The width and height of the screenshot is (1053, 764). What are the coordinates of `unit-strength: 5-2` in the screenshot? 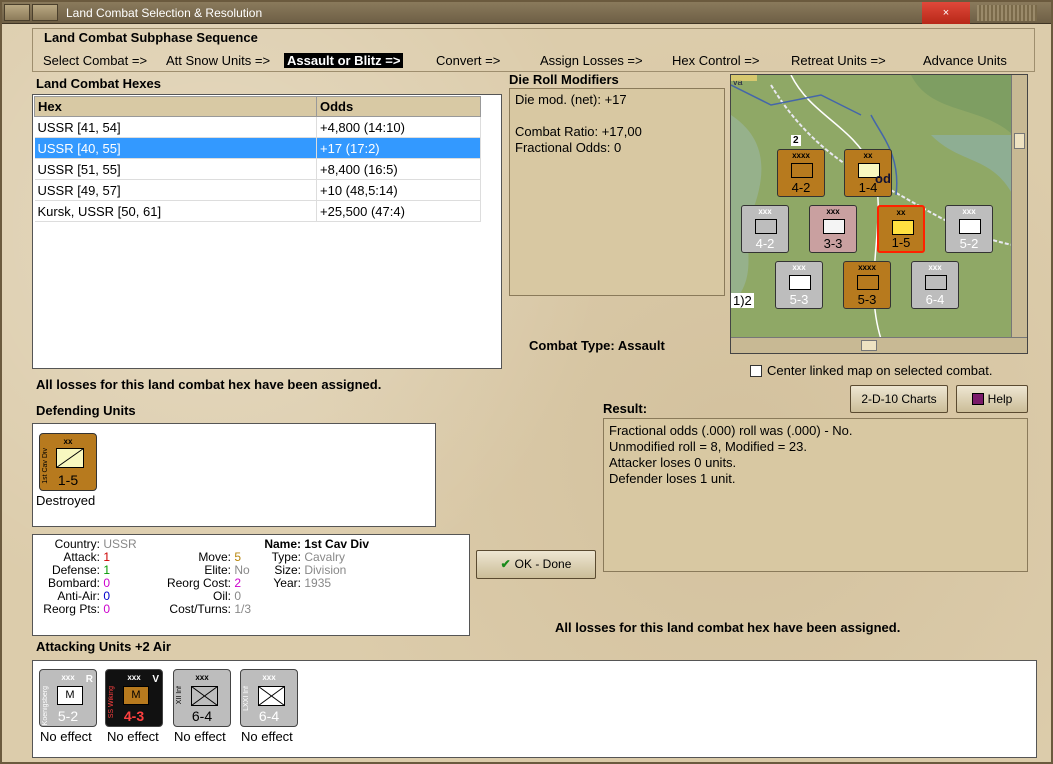 It's located at (68, 716).